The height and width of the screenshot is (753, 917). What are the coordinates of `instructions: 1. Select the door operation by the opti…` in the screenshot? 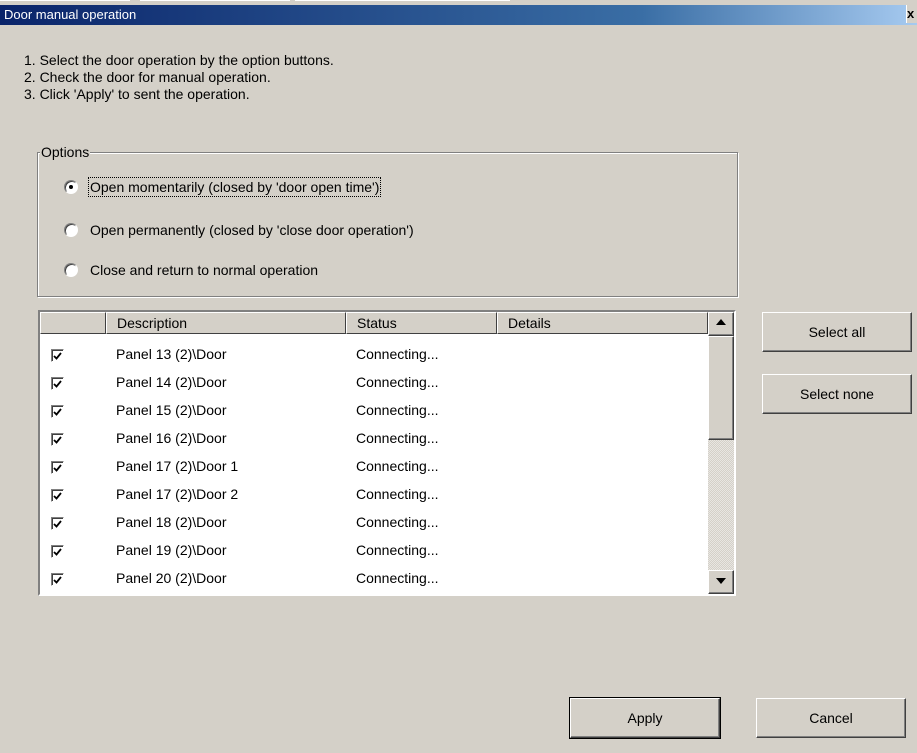 It's located at (179, 77).